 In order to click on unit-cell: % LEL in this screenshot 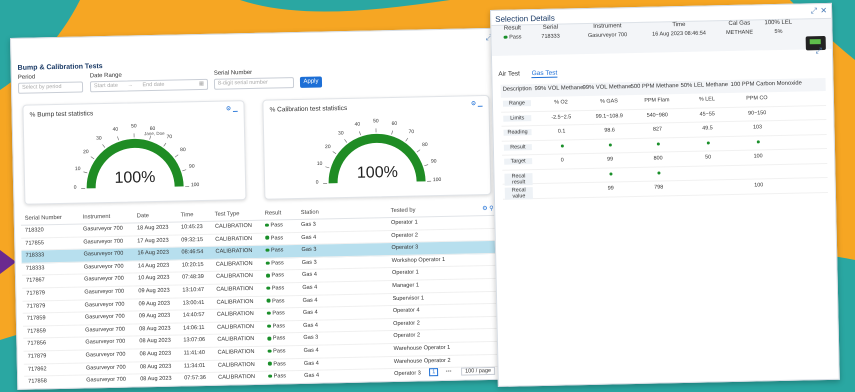, I will do `click(706, 99)`.